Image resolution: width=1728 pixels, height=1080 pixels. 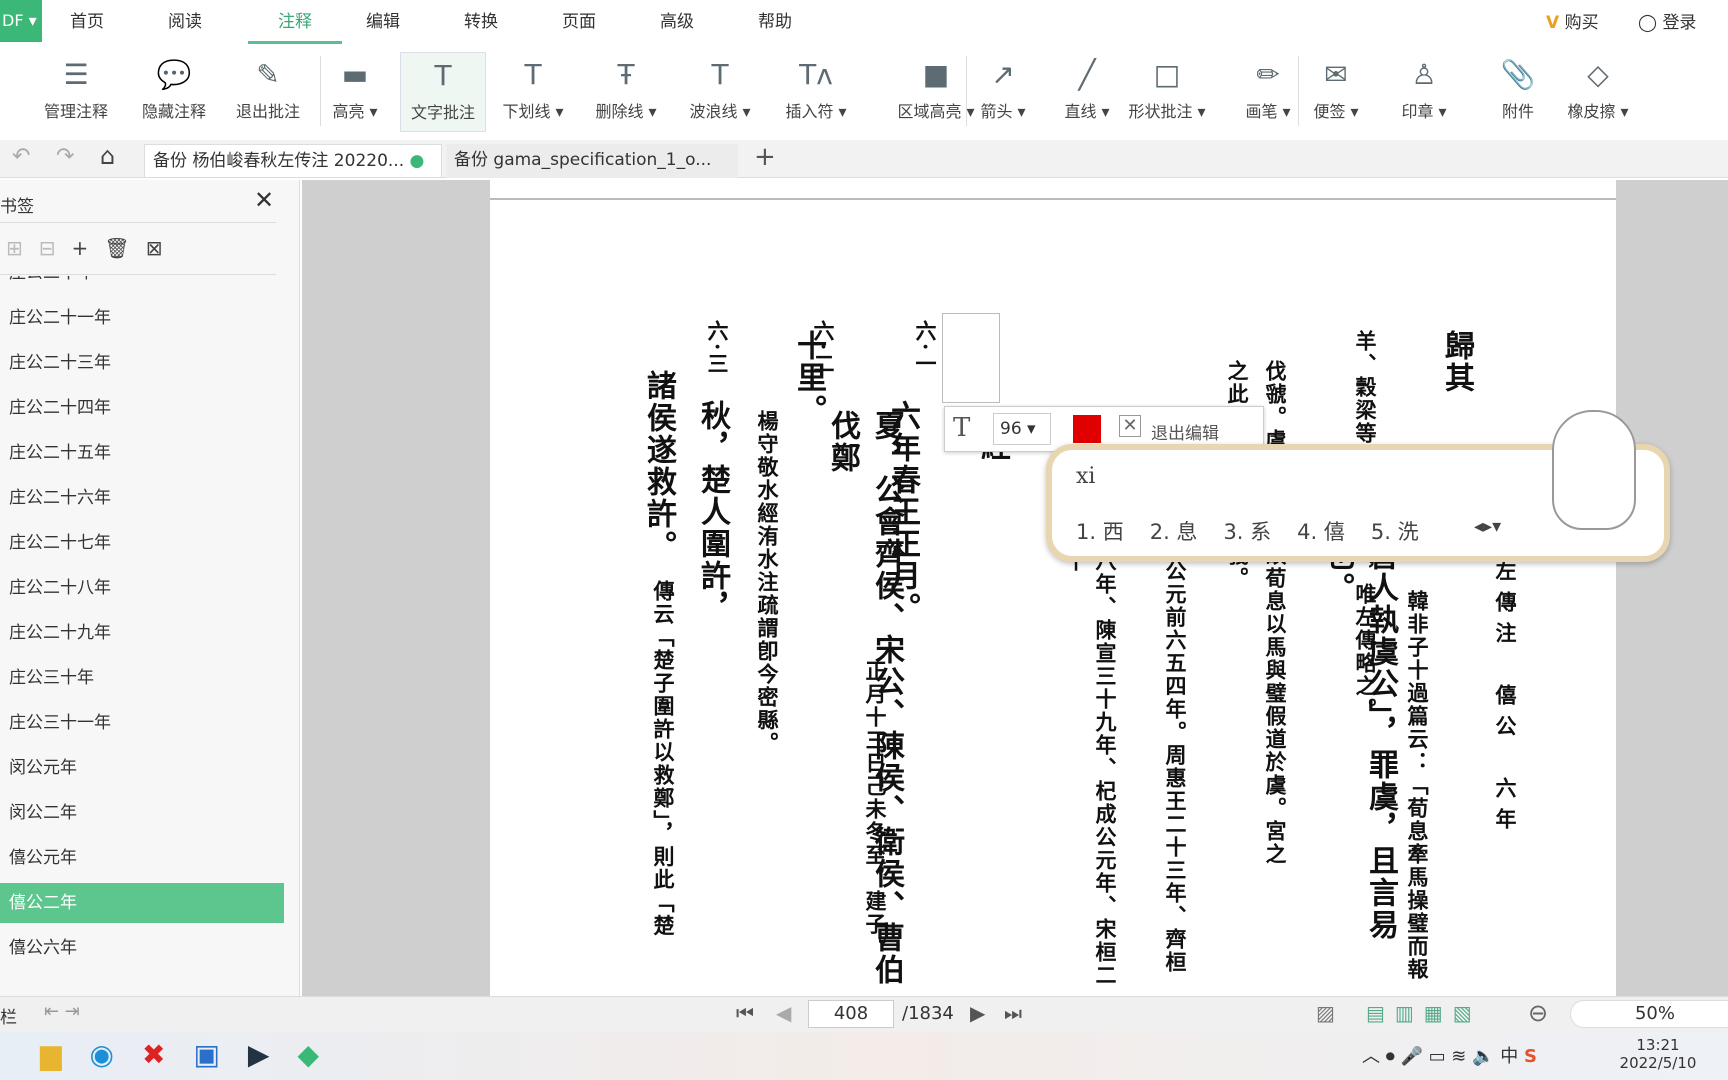 I want to click on bookmark-item: 庄公三十一年, so click(x=142, y=723).